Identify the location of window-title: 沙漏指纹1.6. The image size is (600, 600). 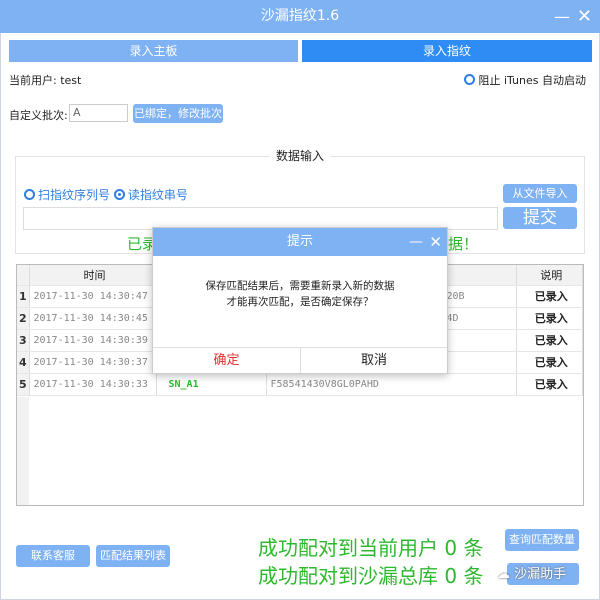
(300, 16).